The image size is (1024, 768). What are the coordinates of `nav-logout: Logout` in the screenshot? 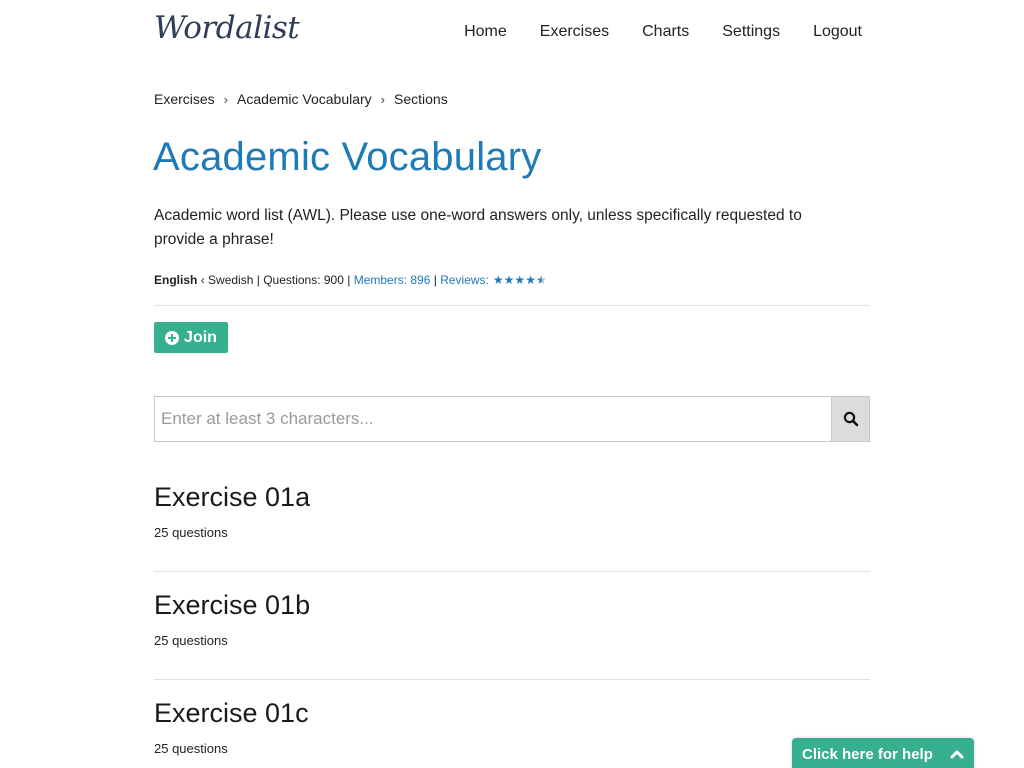 It's located at (837, 32).